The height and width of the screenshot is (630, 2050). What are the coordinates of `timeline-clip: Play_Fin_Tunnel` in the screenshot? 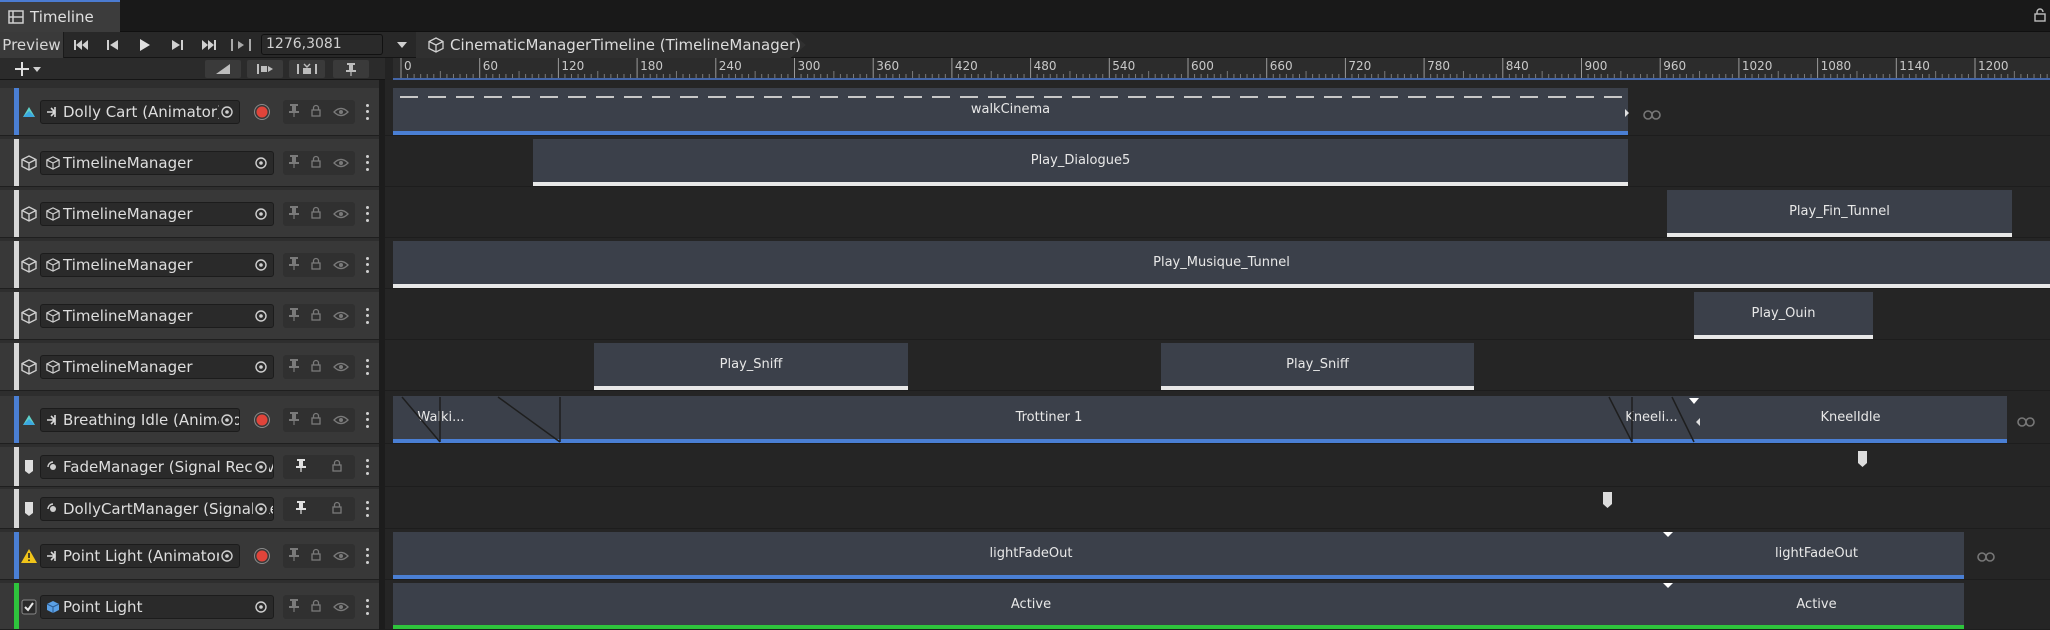 It's located at (1839, 213).